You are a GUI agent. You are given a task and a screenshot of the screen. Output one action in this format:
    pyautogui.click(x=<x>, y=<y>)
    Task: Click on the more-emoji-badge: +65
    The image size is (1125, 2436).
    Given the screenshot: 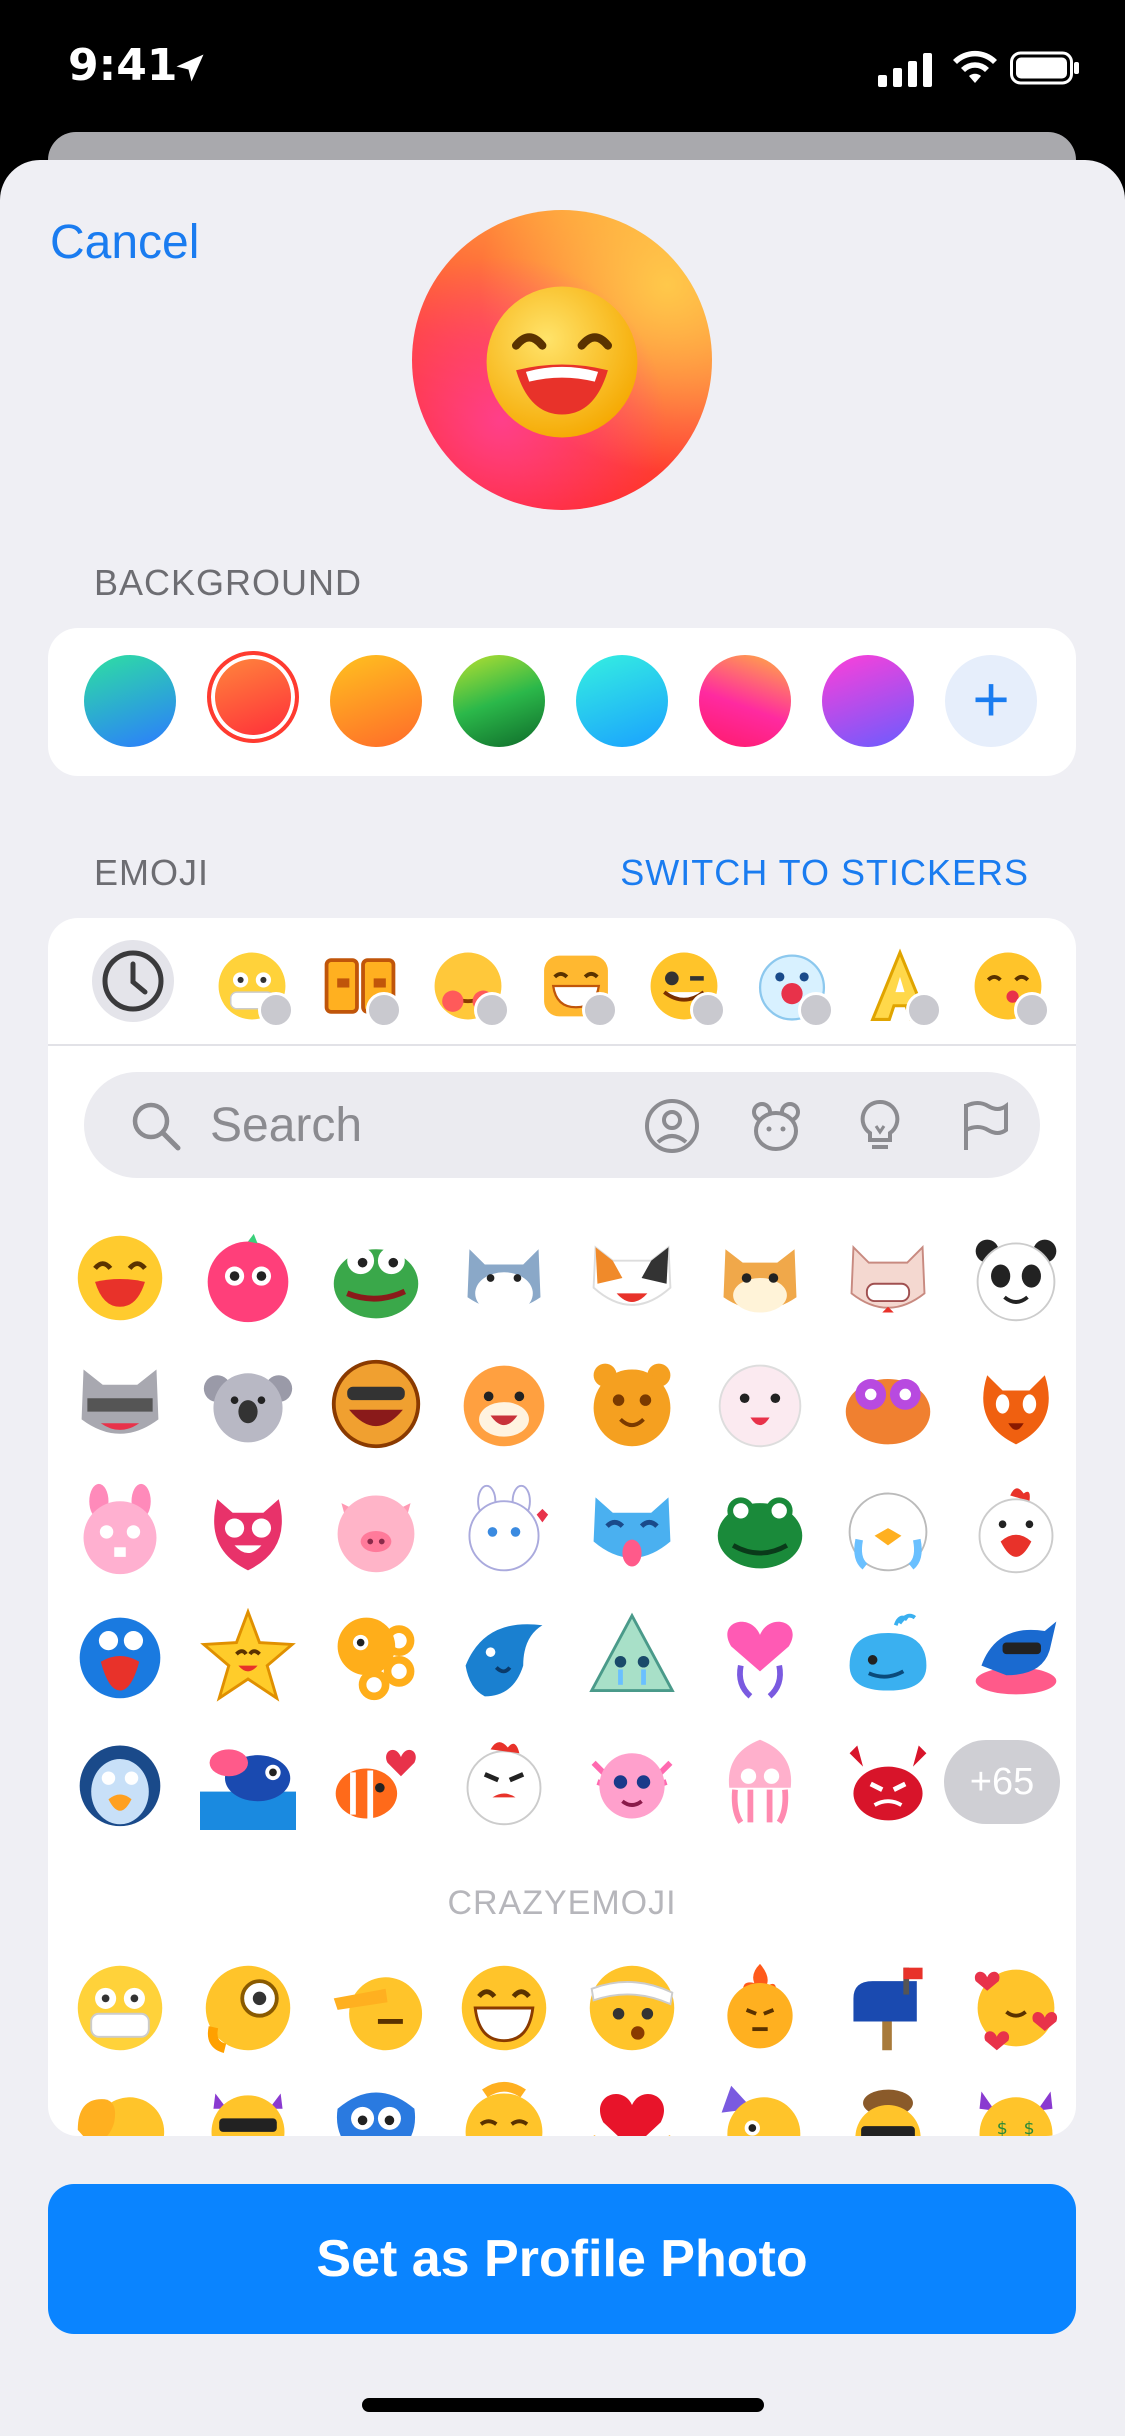 What is the action you would take?
    pyautogui.click(x=1002, y=1782)
    